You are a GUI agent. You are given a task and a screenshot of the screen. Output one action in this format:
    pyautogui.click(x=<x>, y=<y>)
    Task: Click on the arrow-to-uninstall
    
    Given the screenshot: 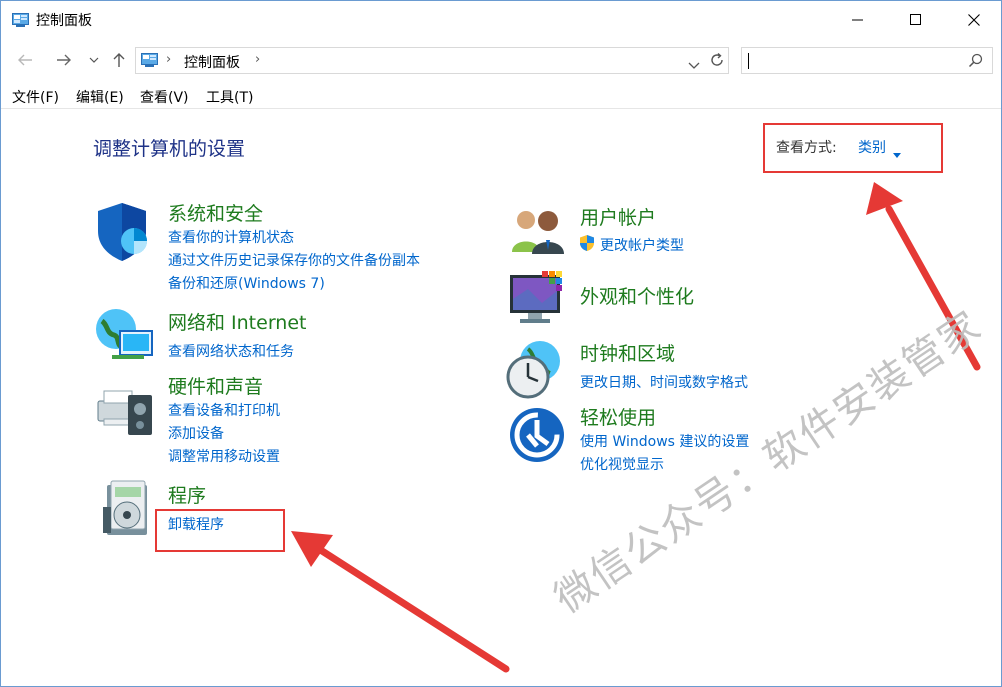 What is the action you would take?
    pyautogui.click(x=400, y=602)
    